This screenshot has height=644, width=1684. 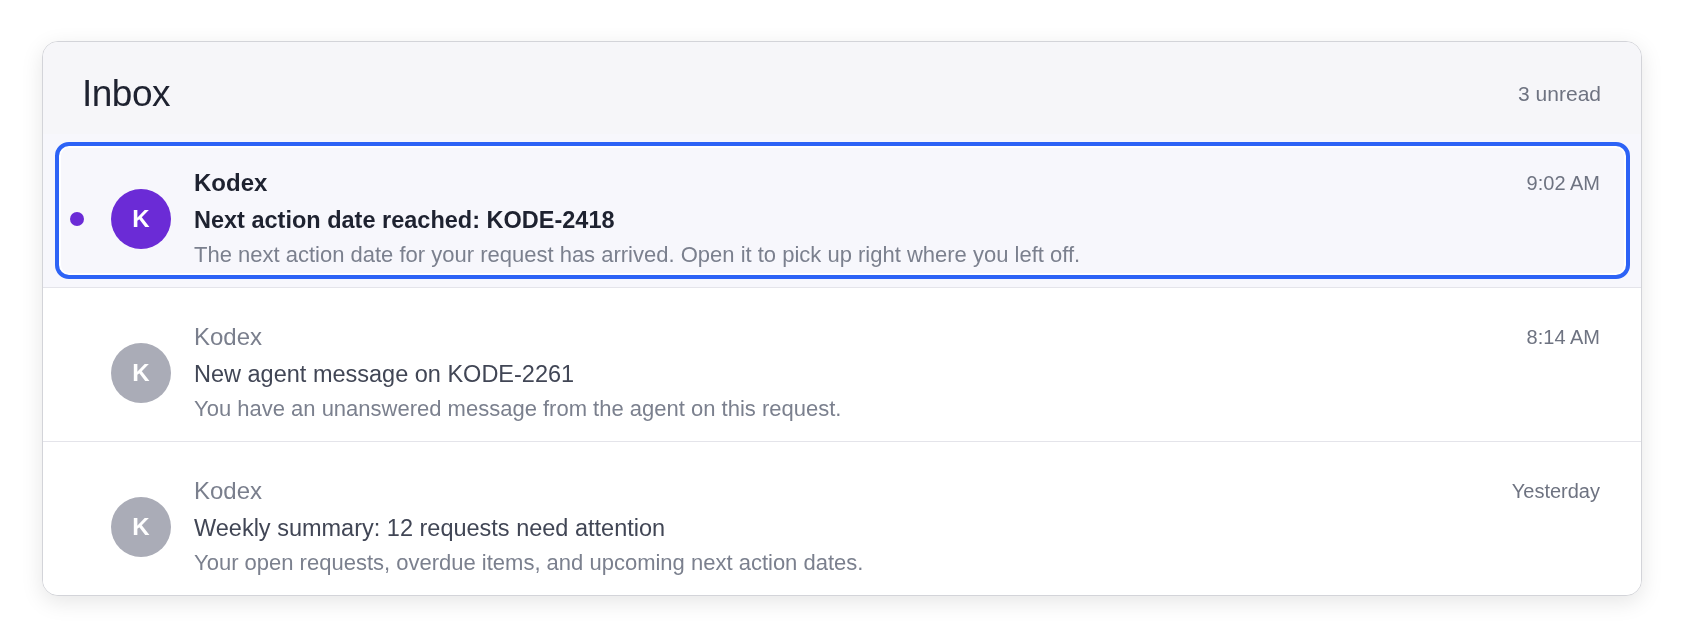 What do you see at coordinates (1559, 94) in the screenshot?
I see `unread-count: 3 unread` at bounding box center [1559, 94].